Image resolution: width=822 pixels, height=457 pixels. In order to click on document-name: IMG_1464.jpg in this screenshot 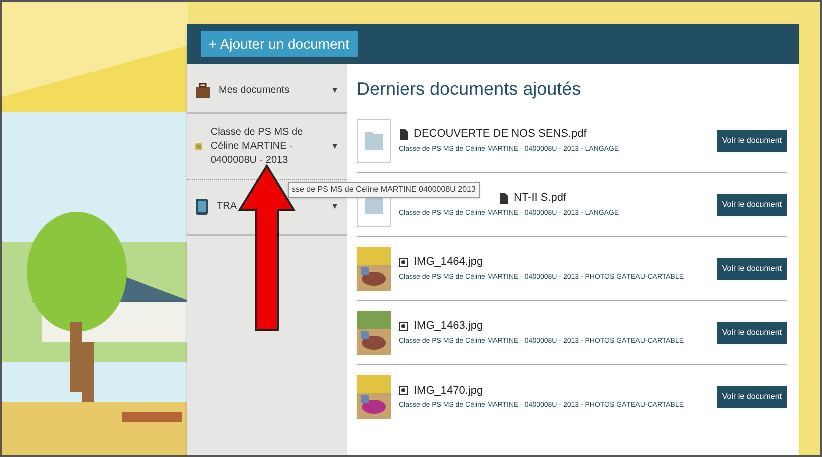, I will do `click(449, 262)`.